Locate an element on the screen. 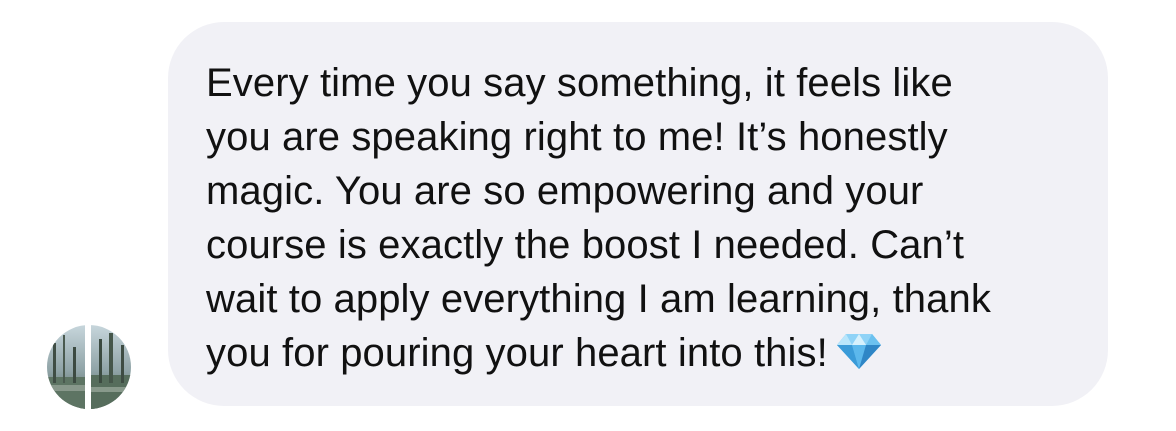  contact-avatar is located at coordinates (89, 367).